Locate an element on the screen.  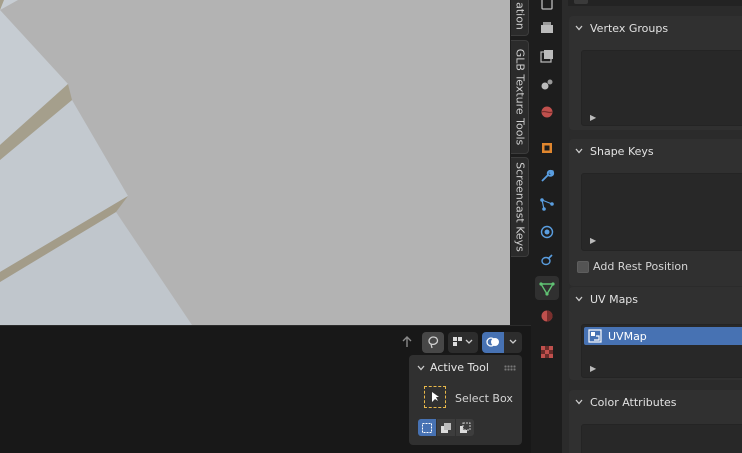
data-tab is located at coordinates (547, 288).